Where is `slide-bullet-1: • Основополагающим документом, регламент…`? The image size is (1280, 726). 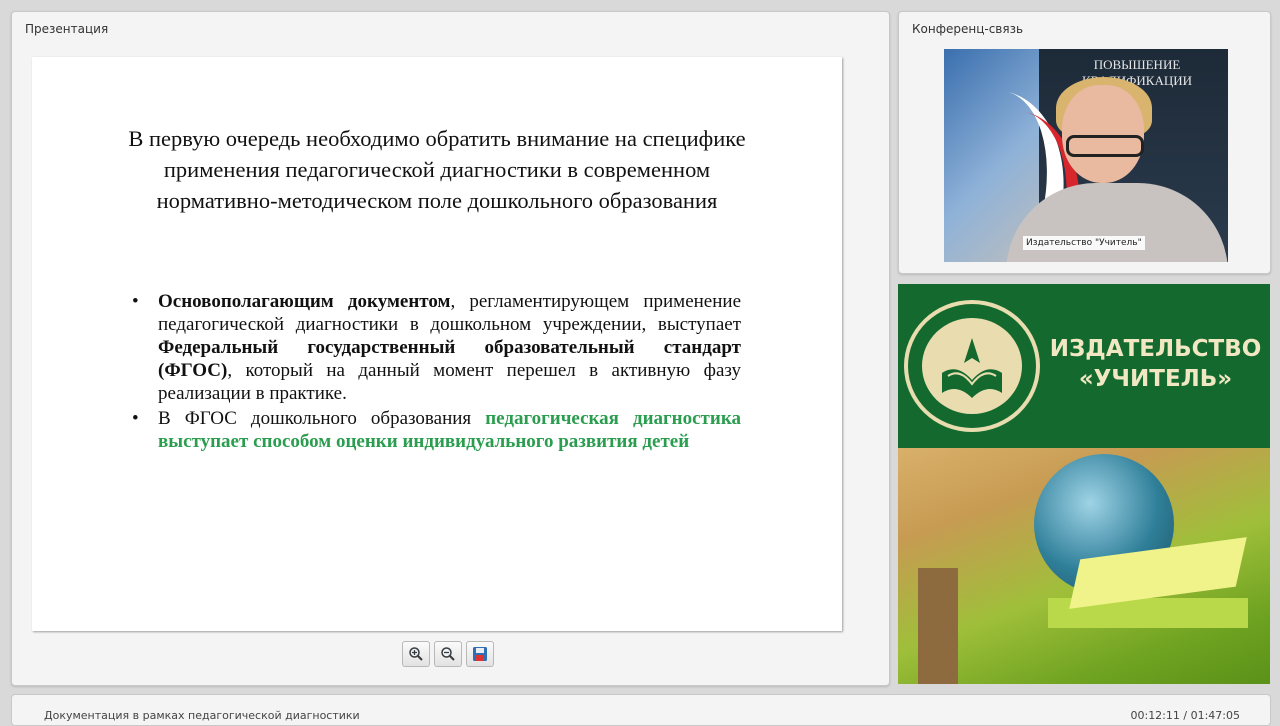 slide-bullet-1: • Основополагающим документом, регламент… is located at coordinates (436, 347).